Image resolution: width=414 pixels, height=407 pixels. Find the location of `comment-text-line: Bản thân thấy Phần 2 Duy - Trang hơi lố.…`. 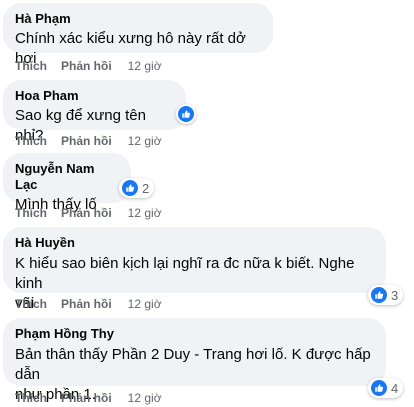

comment-text-line: Bản thân thấy Phần 2 Duy - Trang hơi lố.… is located at coordinates (193, 364).